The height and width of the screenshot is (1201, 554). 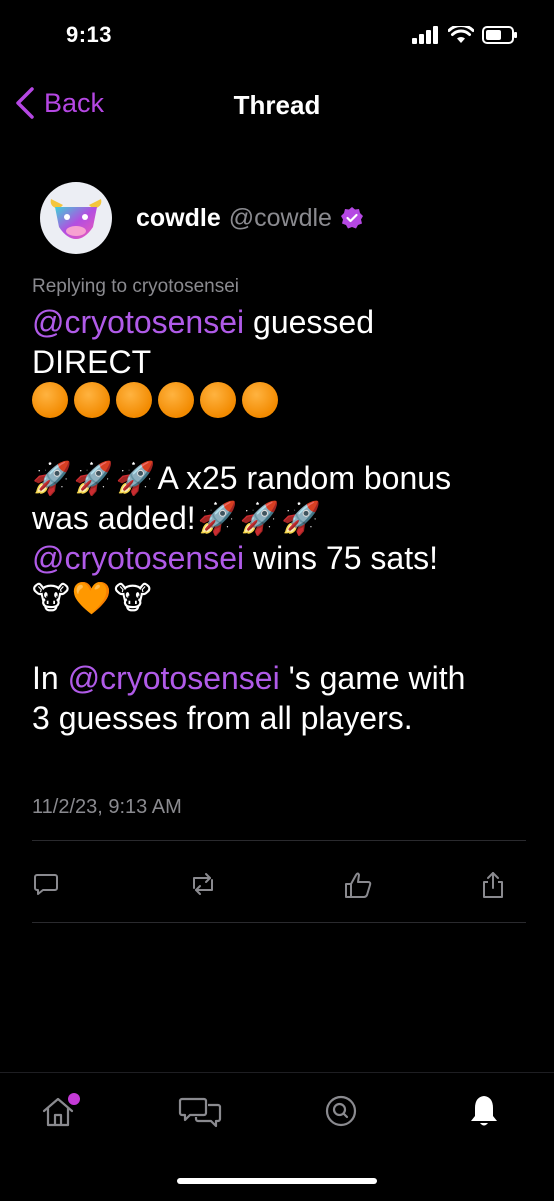 I want to click on status-icons, so click(x=465, y=35).